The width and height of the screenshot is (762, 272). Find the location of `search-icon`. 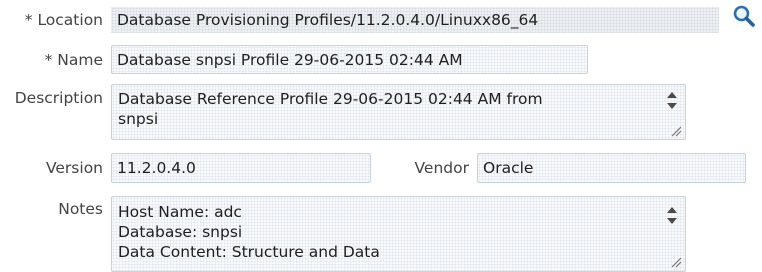

search-icon is located at coordinates (744, 16).